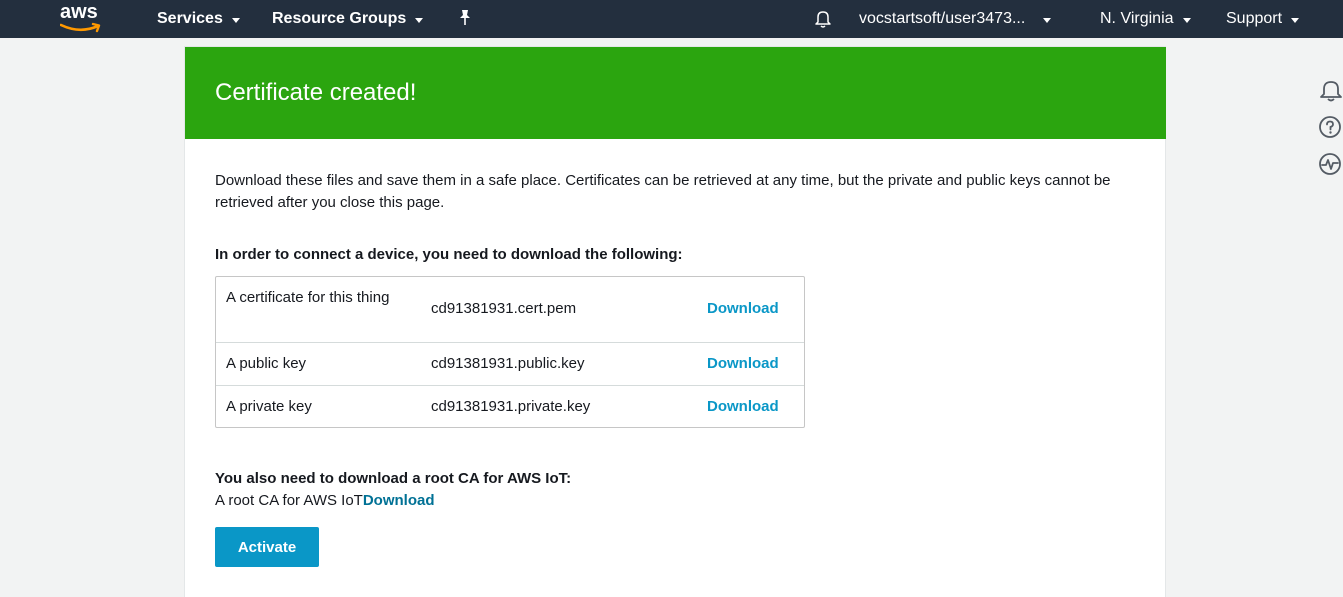  Describe the element at coordinates (190, 18) in the screenshot. I see `services-label: Services` at that location.